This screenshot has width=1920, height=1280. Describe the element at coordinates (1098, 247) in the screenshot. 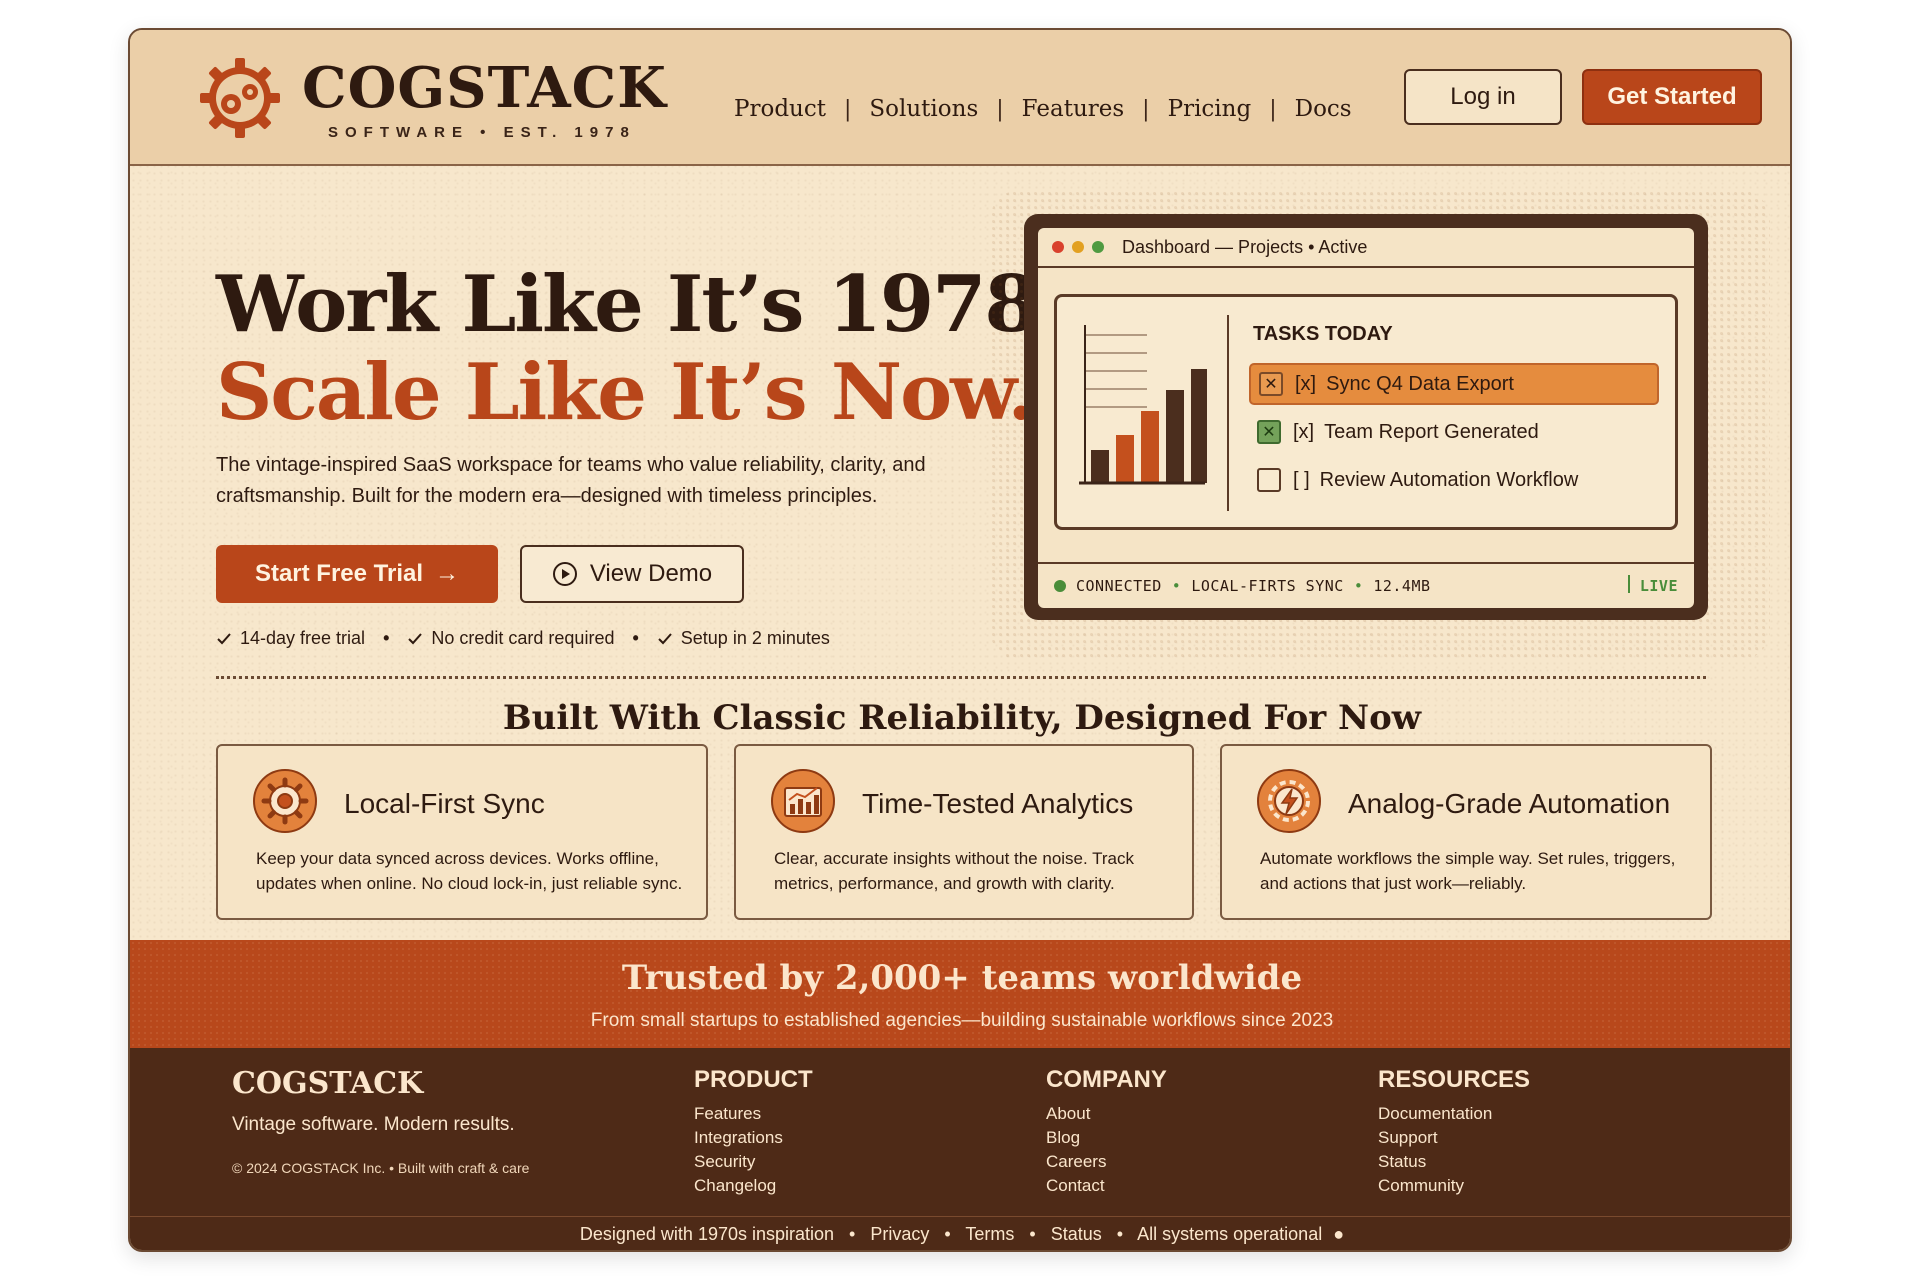

I see `maximize-dot-icon` at that location.